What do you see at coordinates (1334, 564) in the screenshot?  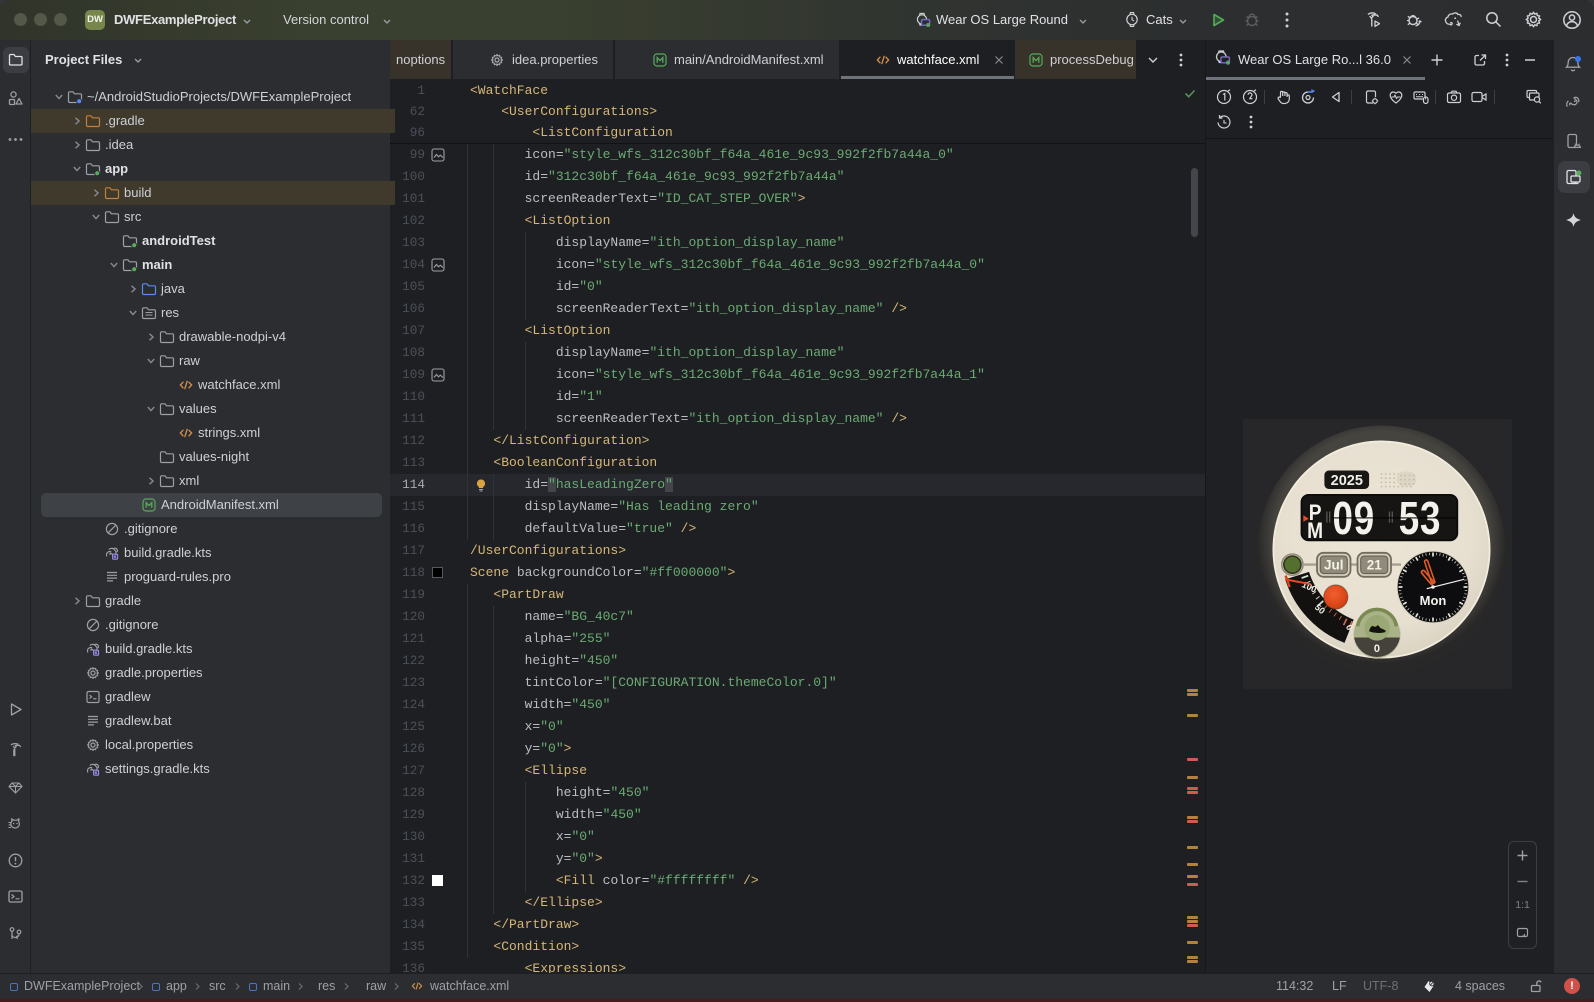 I see `svg-text: Jul` at bounding box center [1334, 564].